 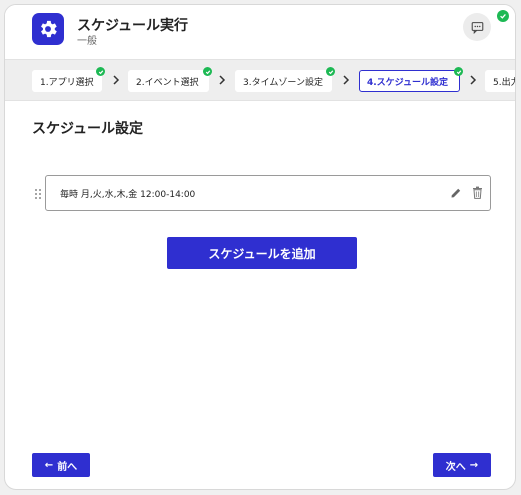 I want to click on chat-button, so click(x=477, y=27).